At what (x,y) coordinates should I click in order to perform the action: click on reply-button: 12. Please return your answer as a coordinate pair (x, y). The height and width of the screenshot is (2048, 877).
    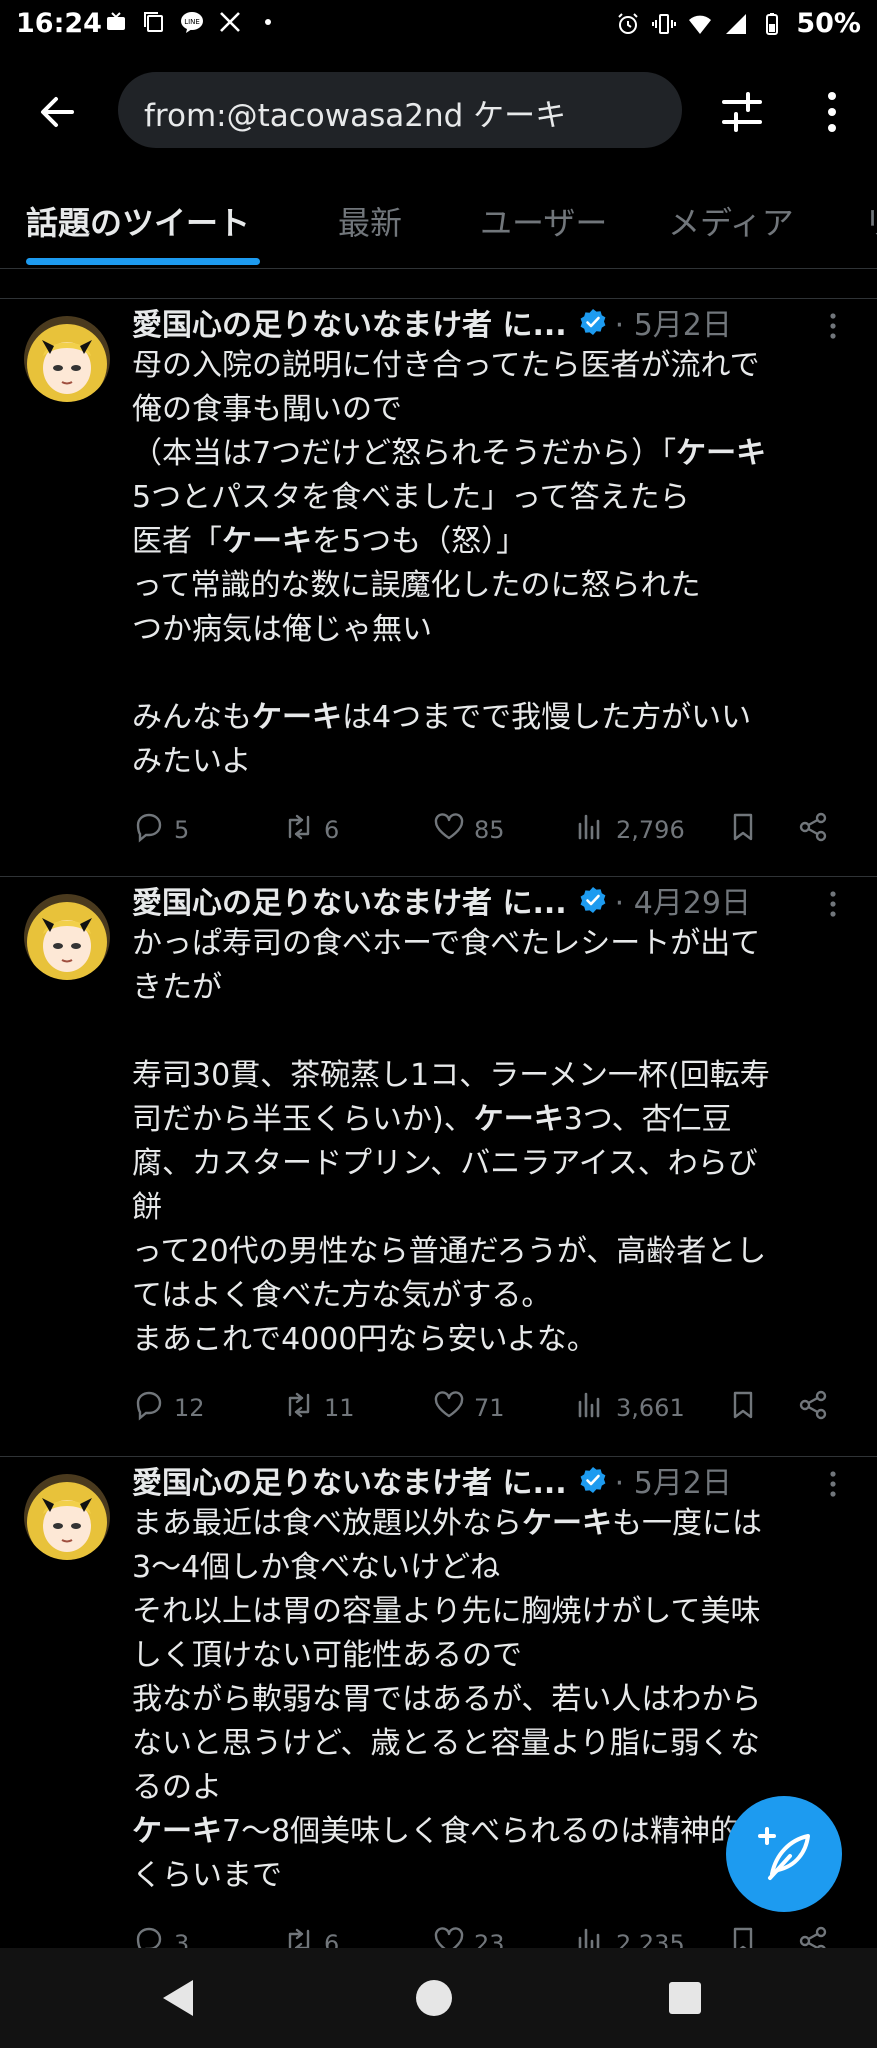
    Looking at the image, I should click on (168, 1408).